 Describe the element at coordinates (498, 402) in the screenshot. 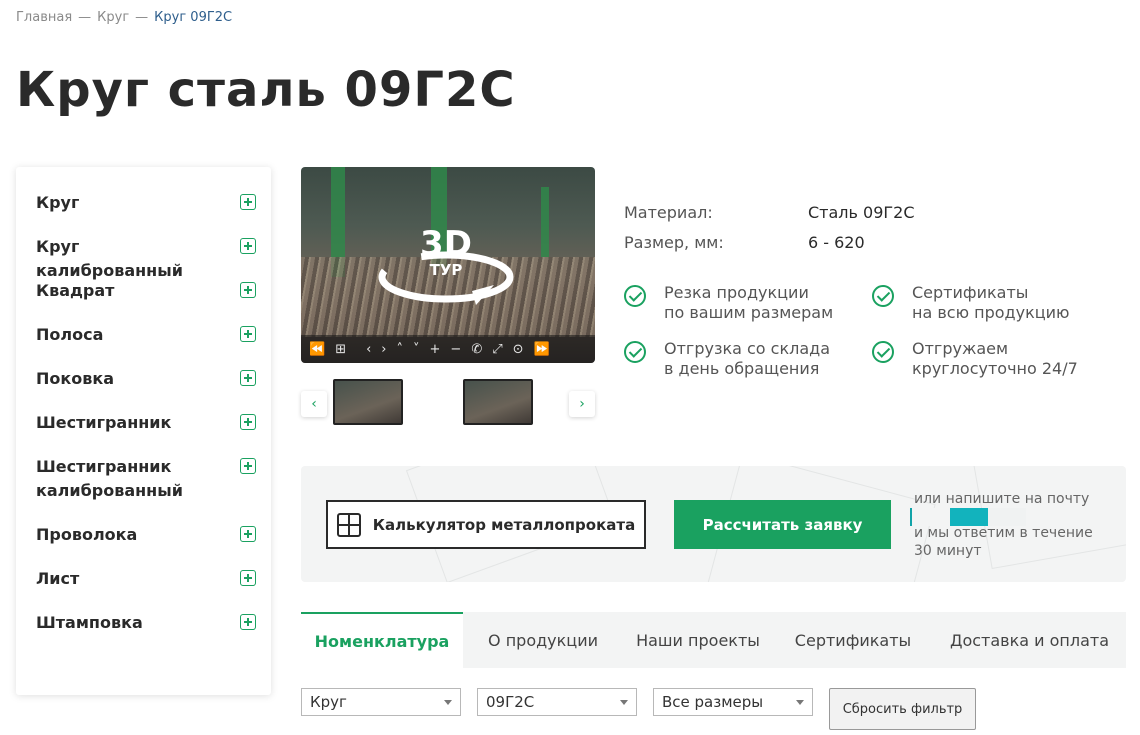

I see `thumbnail-photo` at that location.